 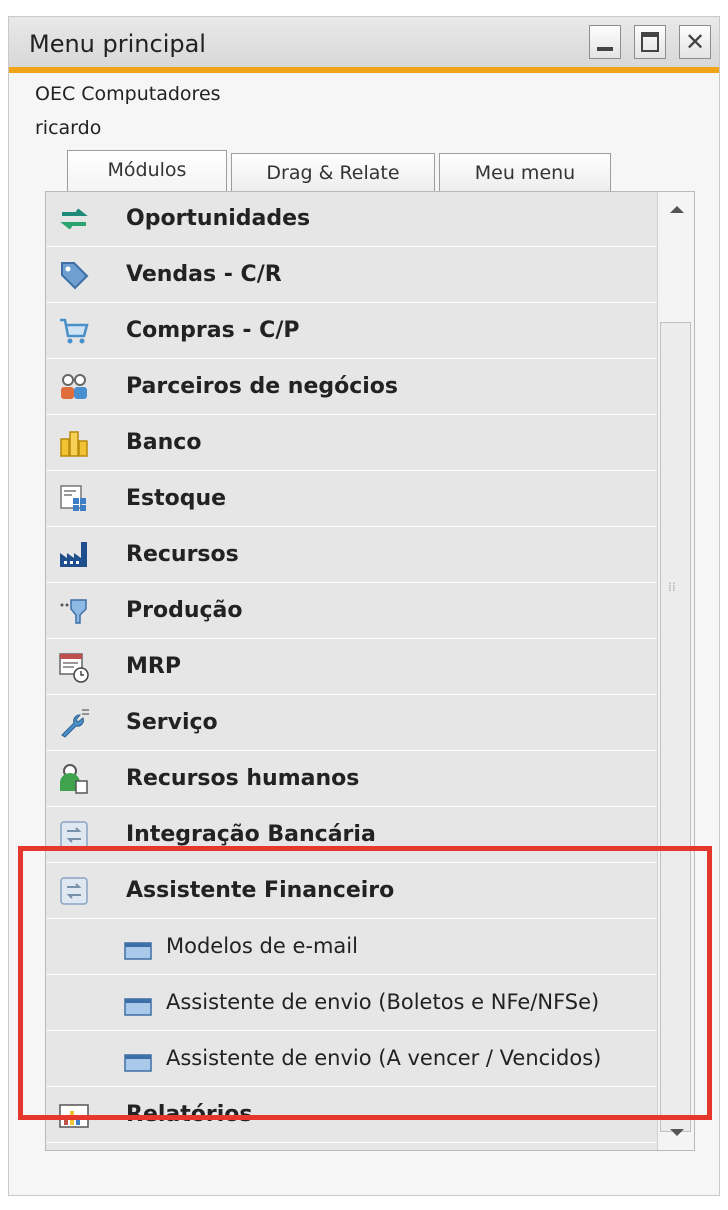 I want to click on menu-item-resources: Recursos, so click(x=351, y=555).